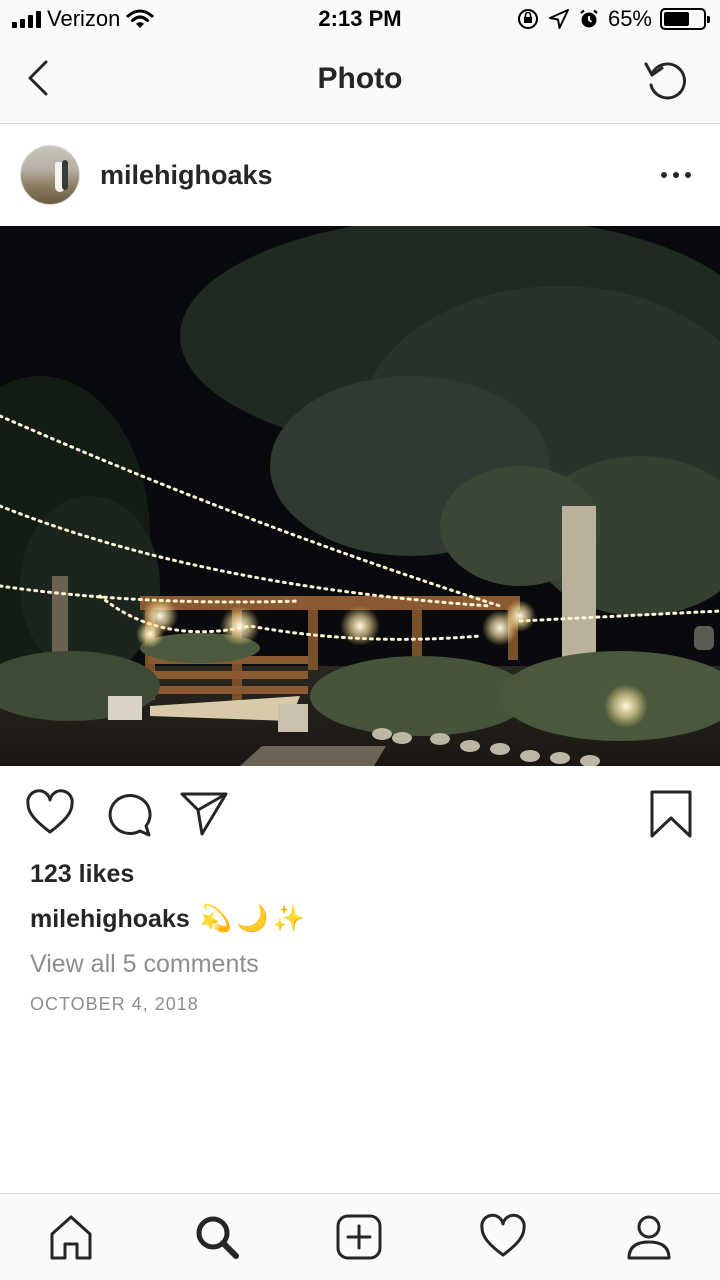 This screenshot has width=720, height=1280. Describe the element at coordinates (672, 814) in the screenshot. I see `bookmark-icon` at that location.